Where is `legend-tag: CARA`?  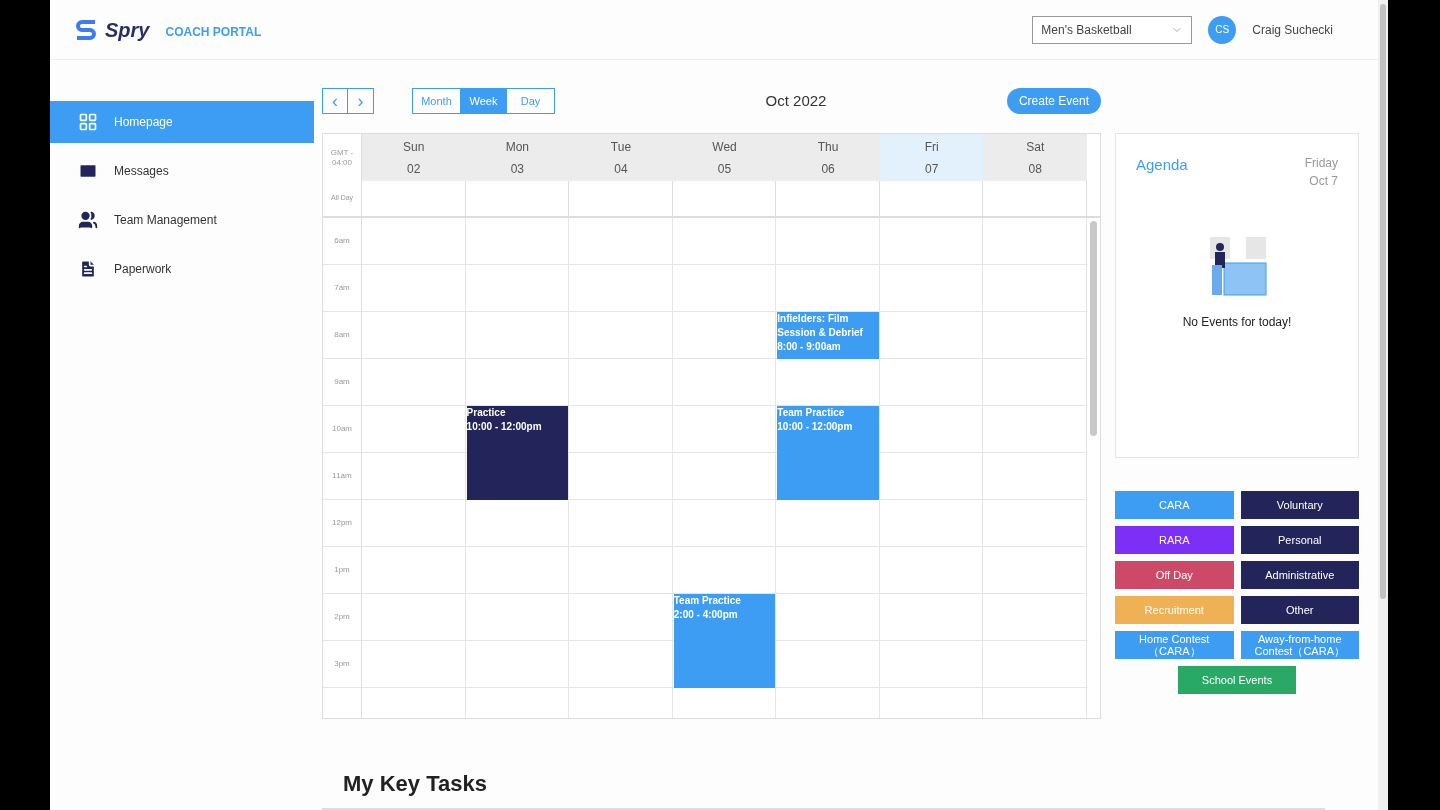
legend-tag: CARA is located at coordinates (1174, 505).